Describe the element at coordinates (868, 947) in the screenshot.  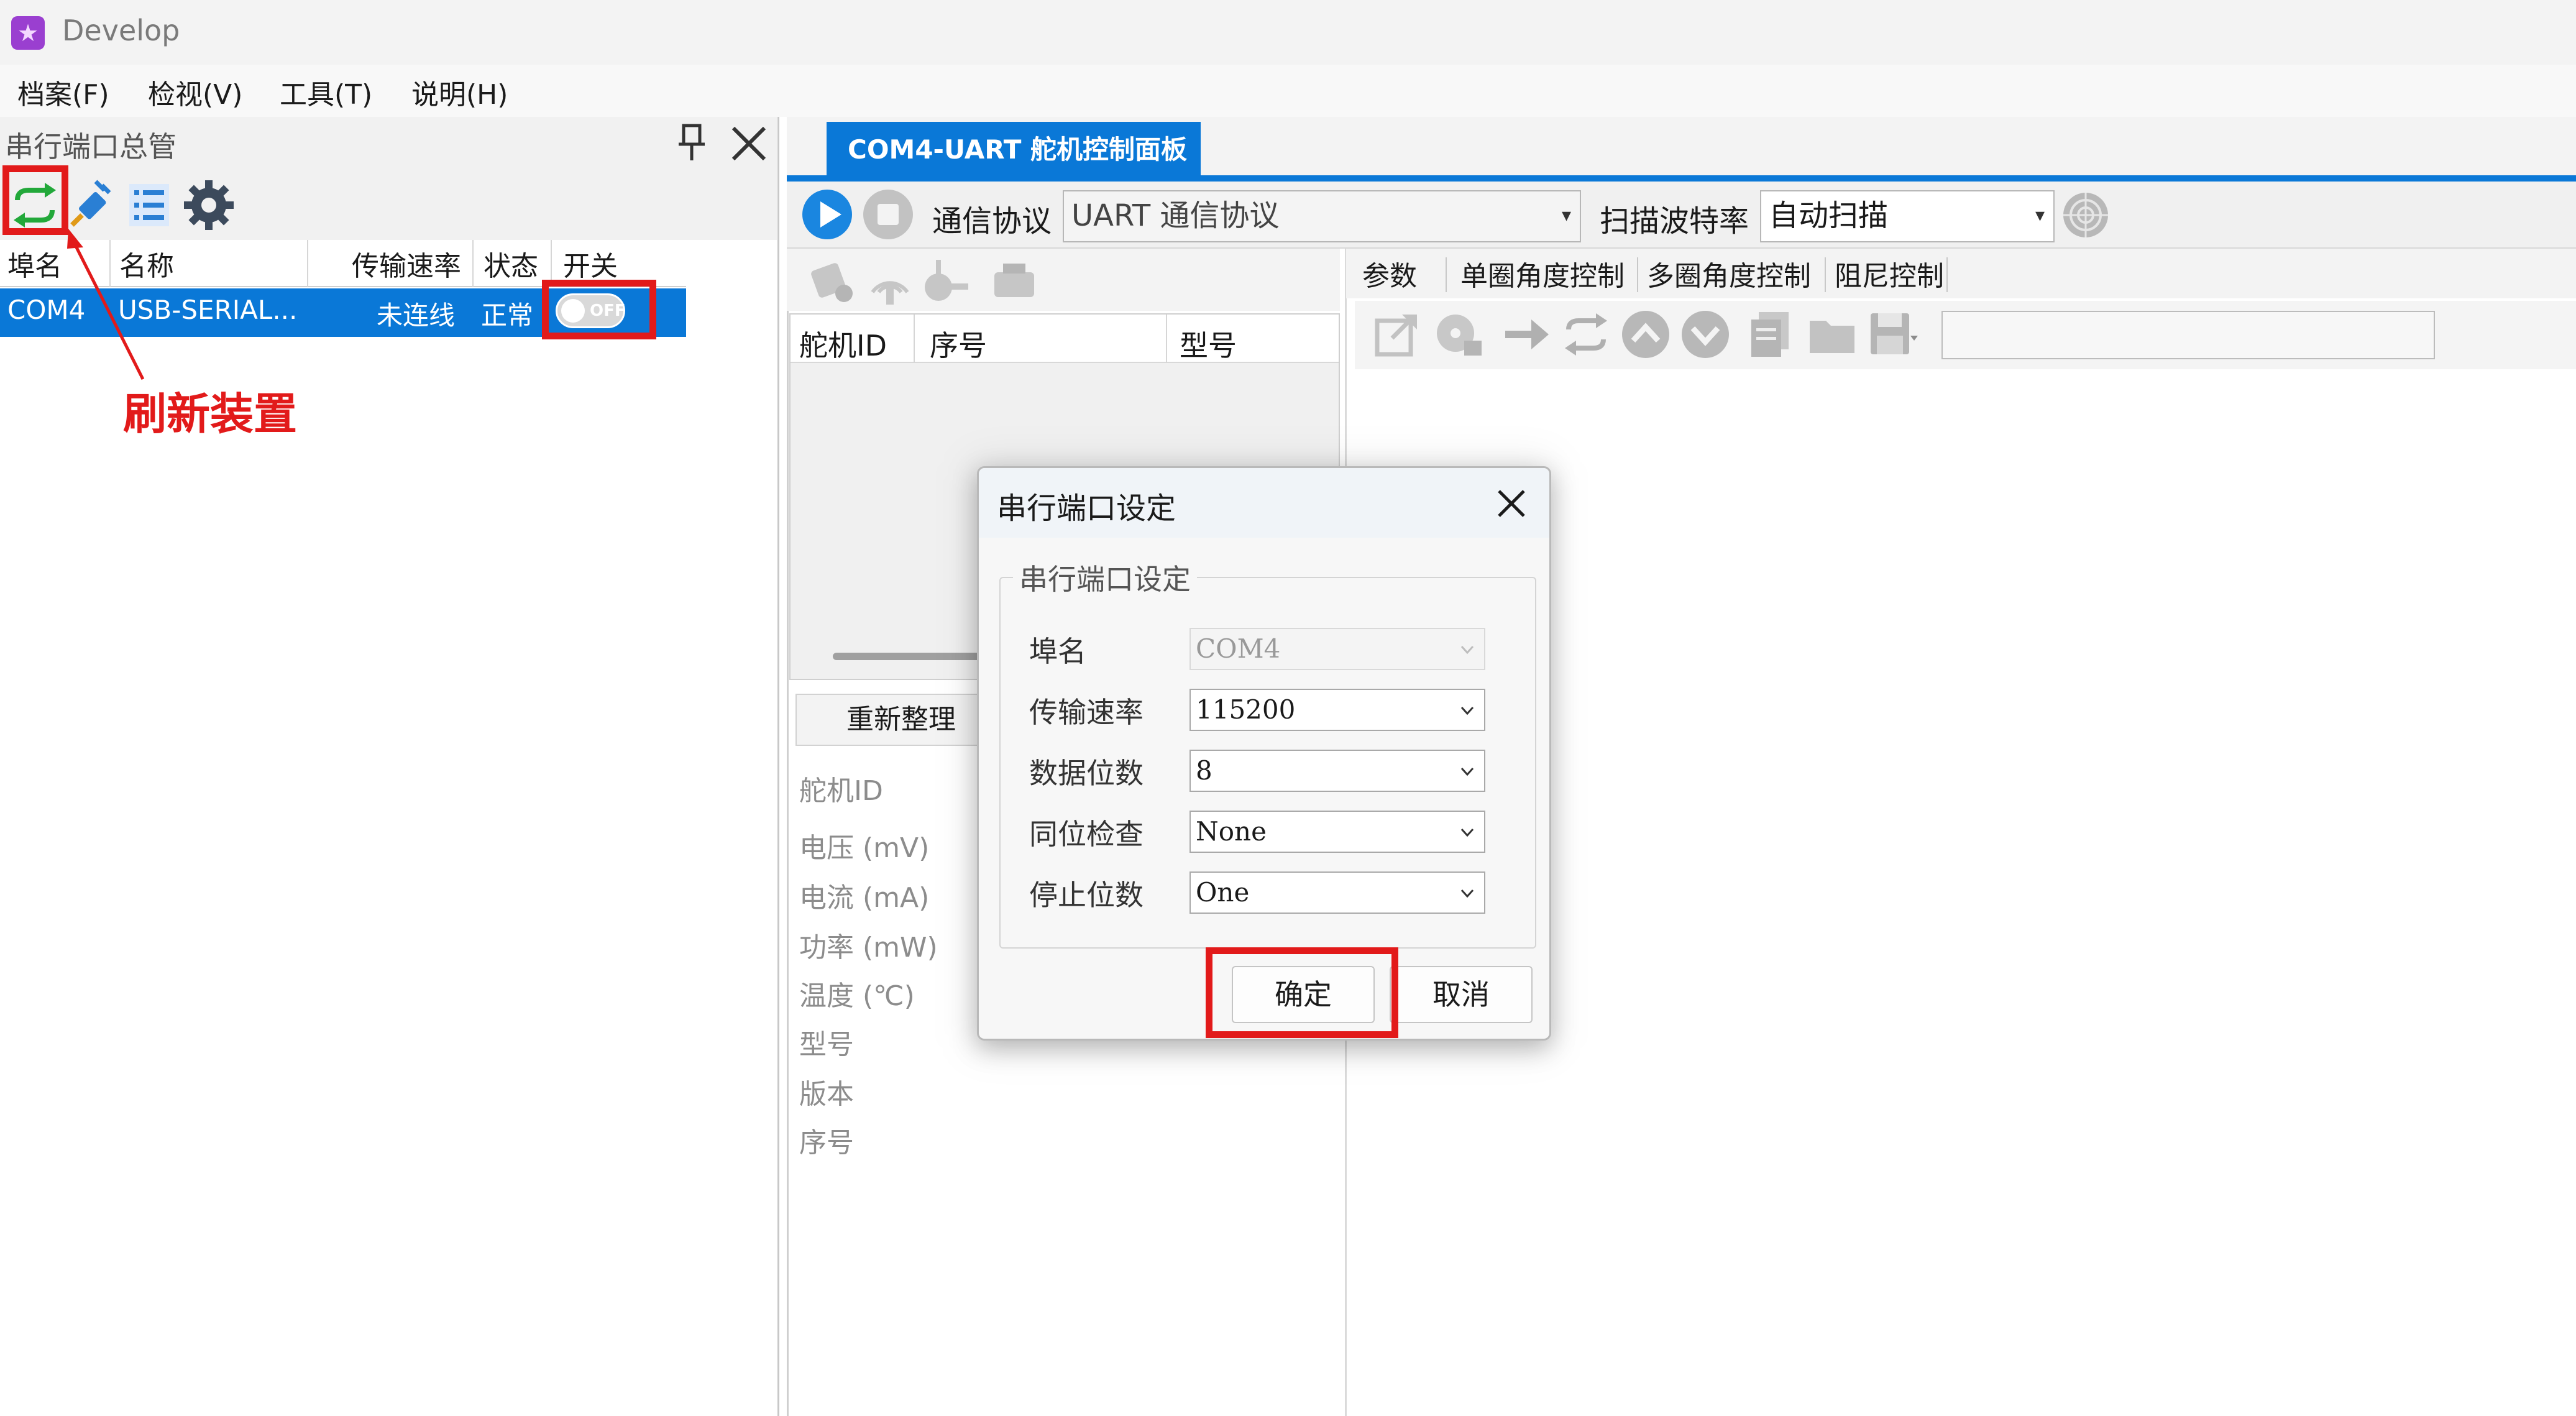
I see `info-power: 功率 (mW)` at that location.